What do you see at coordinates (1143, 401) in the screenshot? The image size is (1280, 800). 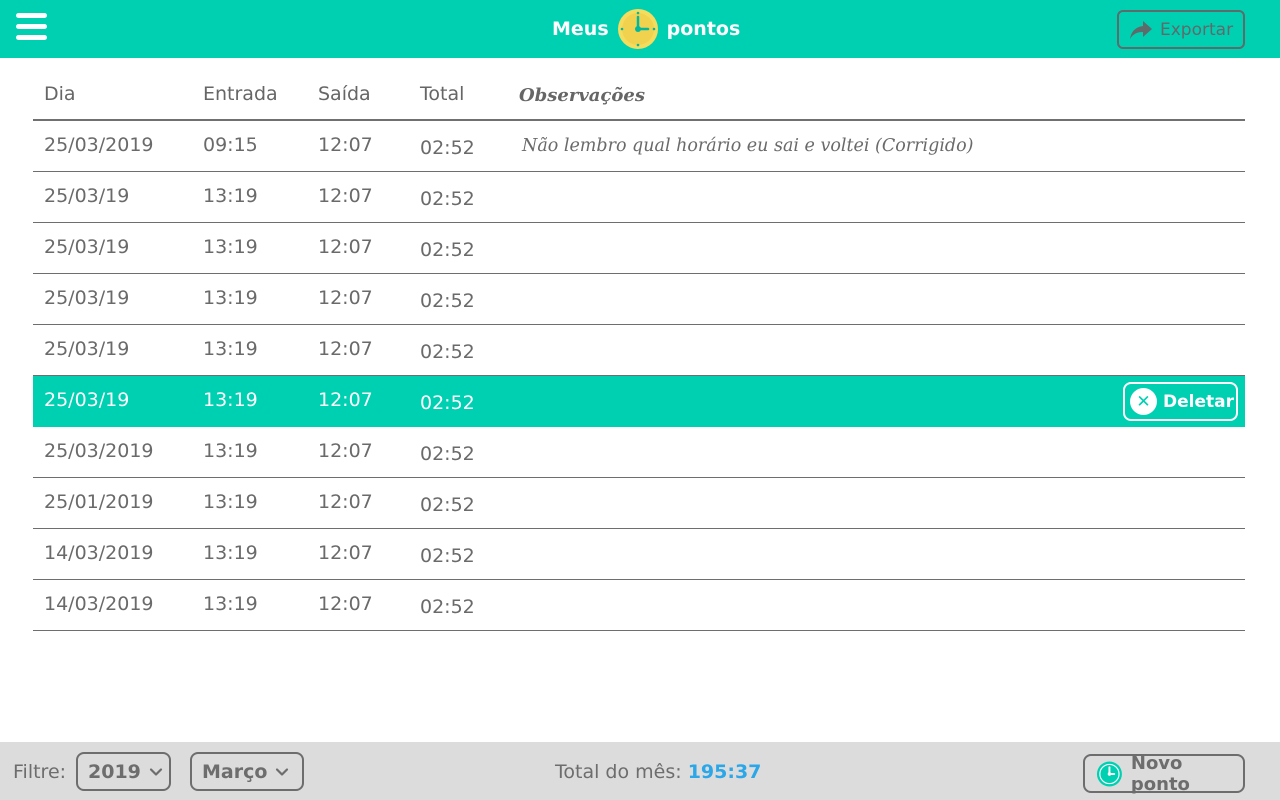 I see `close-circle-icon: ✕` at bounding box center [1143, 401].